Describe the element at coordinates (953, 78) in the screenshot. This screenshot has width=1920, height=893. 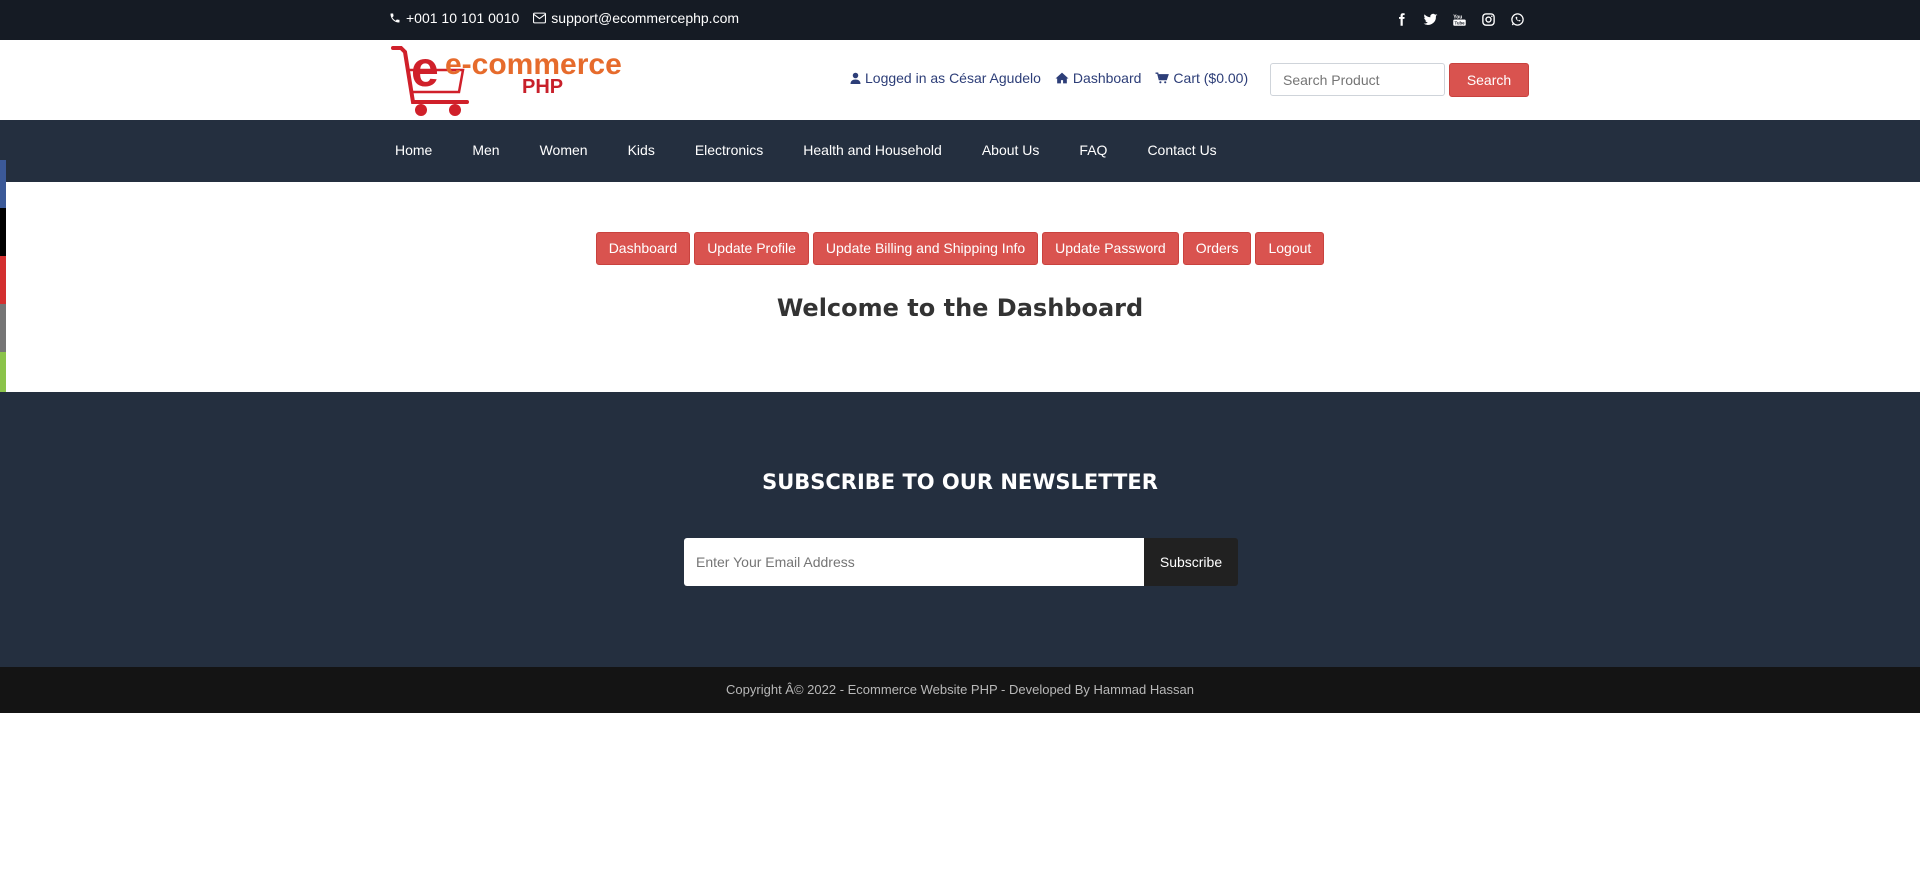
I see `logged-in-label: Logged in as César Agudelo` at that location.